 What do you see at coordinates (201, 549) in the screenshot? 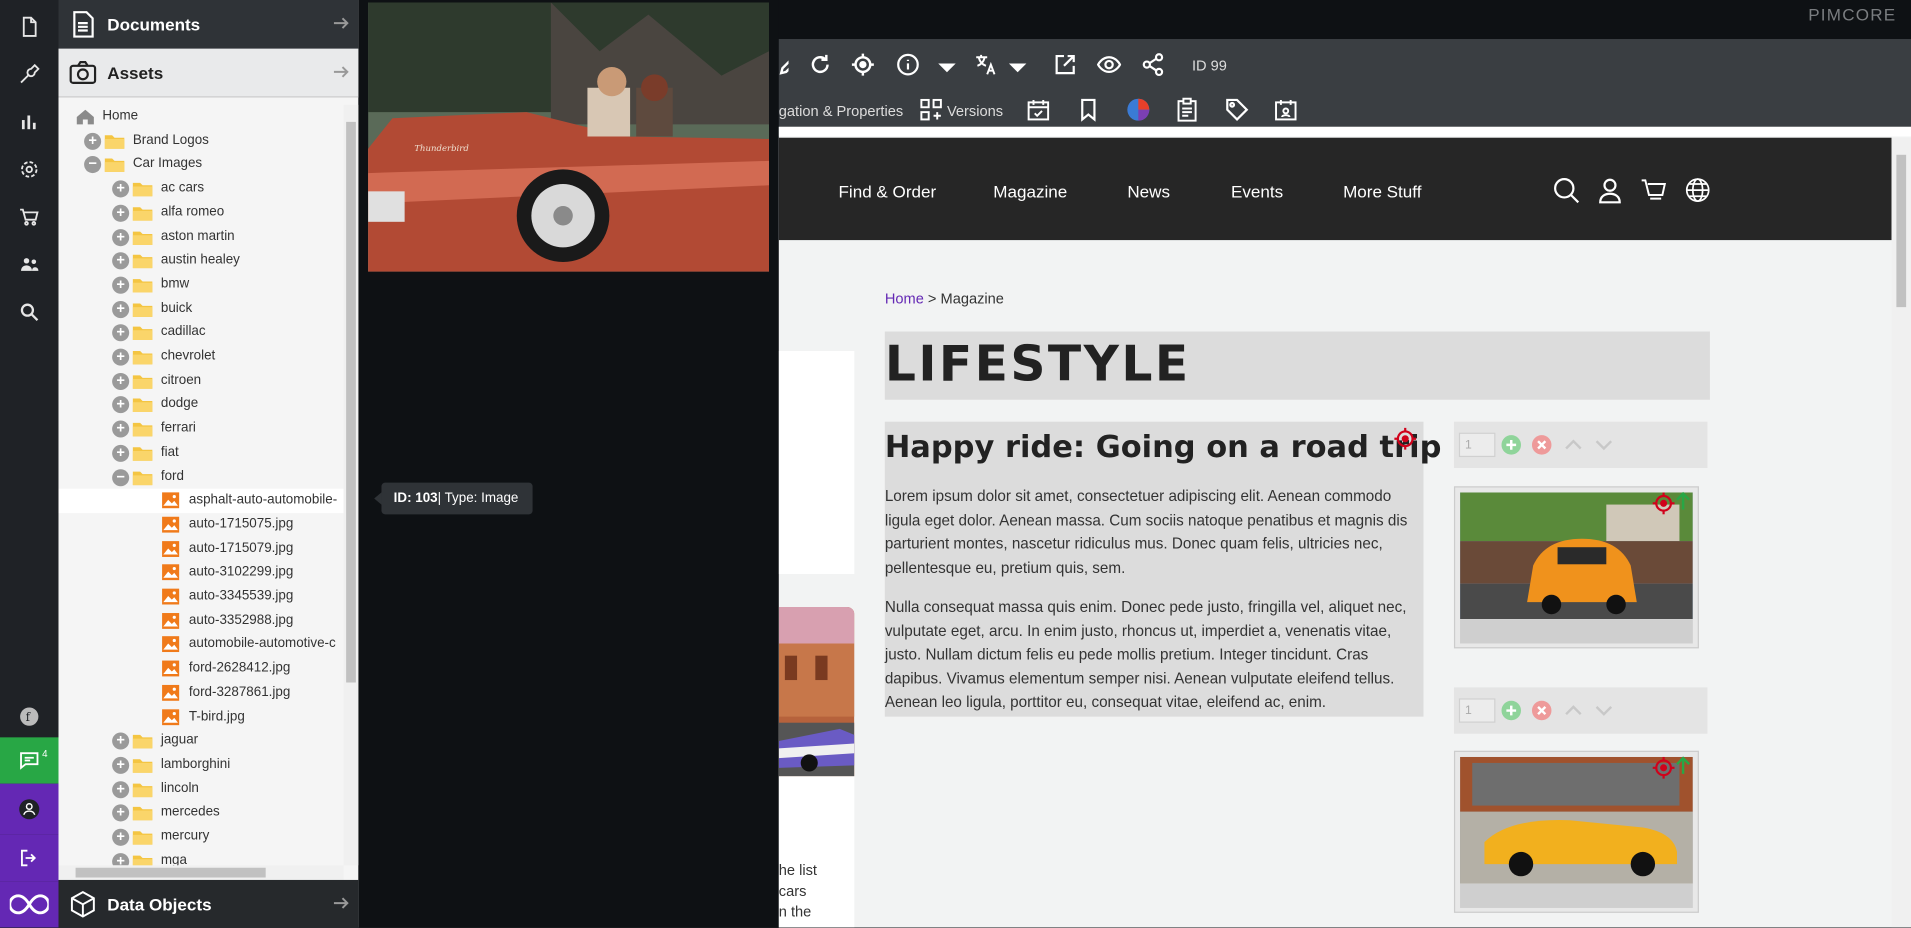
I see `tree-node-image: auto-1715079.jpg` at bounding box center [201, 549].